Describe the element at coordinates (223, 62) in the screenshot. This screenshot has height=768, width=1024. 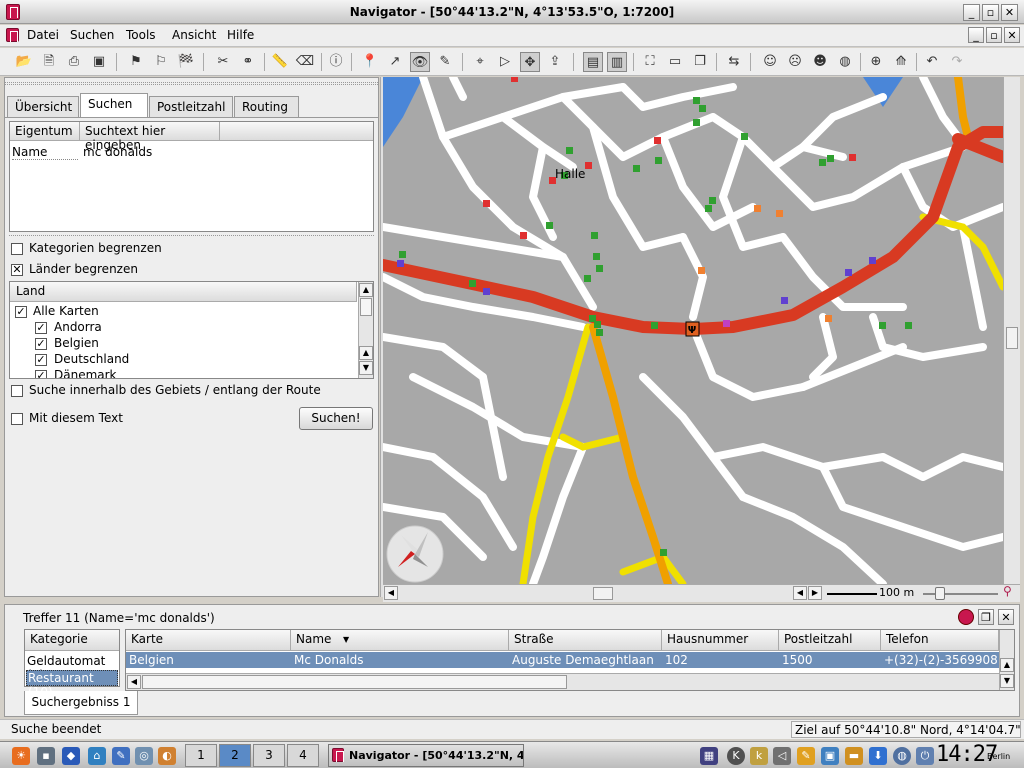
I see `tool-icon: ✂` at that location.